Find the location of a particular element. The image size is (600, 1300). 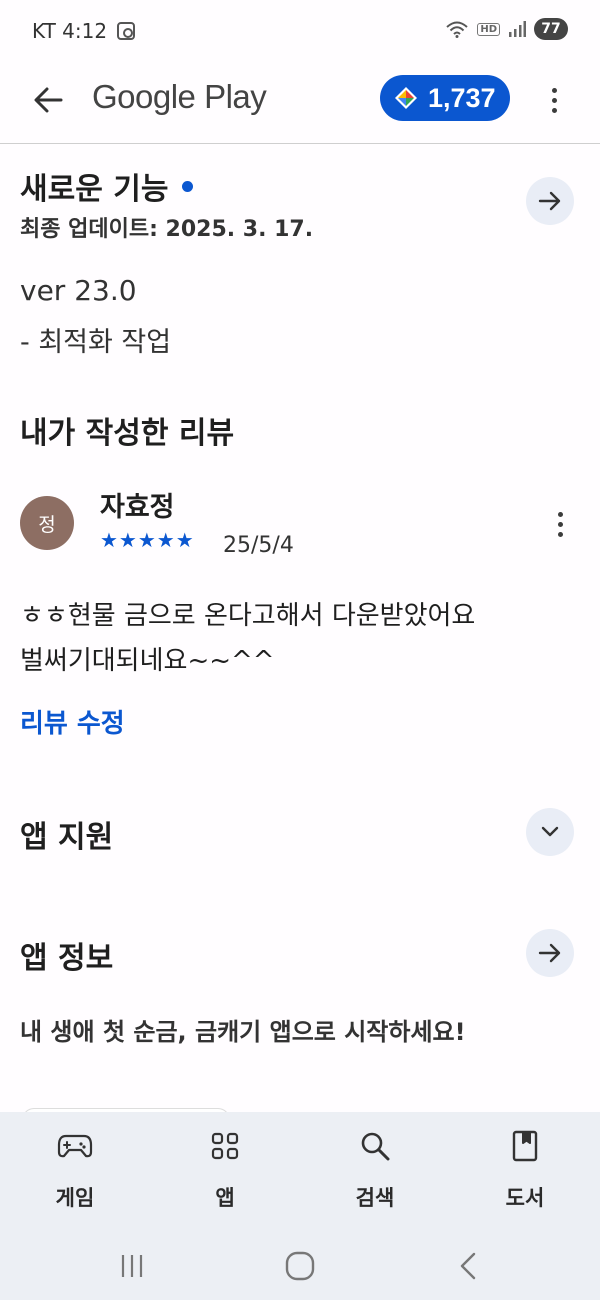

release-note: - 최적화 작업 is located at coordinates (96, 342).